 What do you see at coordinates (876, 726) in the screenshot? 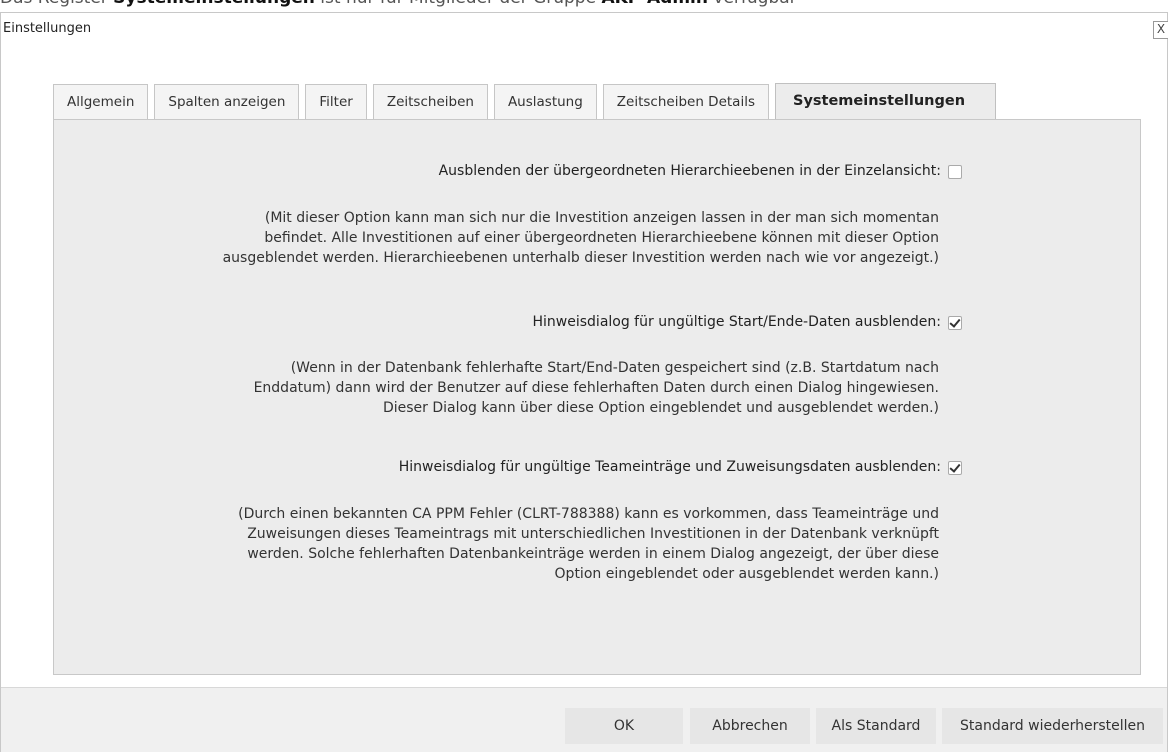
I see `save-as-default-button: Als Standard` at bounding box center [876, 726].